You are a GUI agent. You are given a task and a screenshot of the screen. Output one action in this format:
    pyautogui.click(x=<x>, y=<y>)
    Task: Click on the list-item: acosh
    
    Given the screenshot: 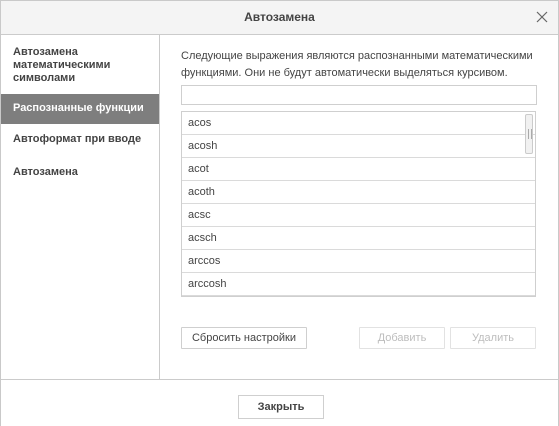 What is the action you would take?
    pyautogui.click(x=358, y=146)
    